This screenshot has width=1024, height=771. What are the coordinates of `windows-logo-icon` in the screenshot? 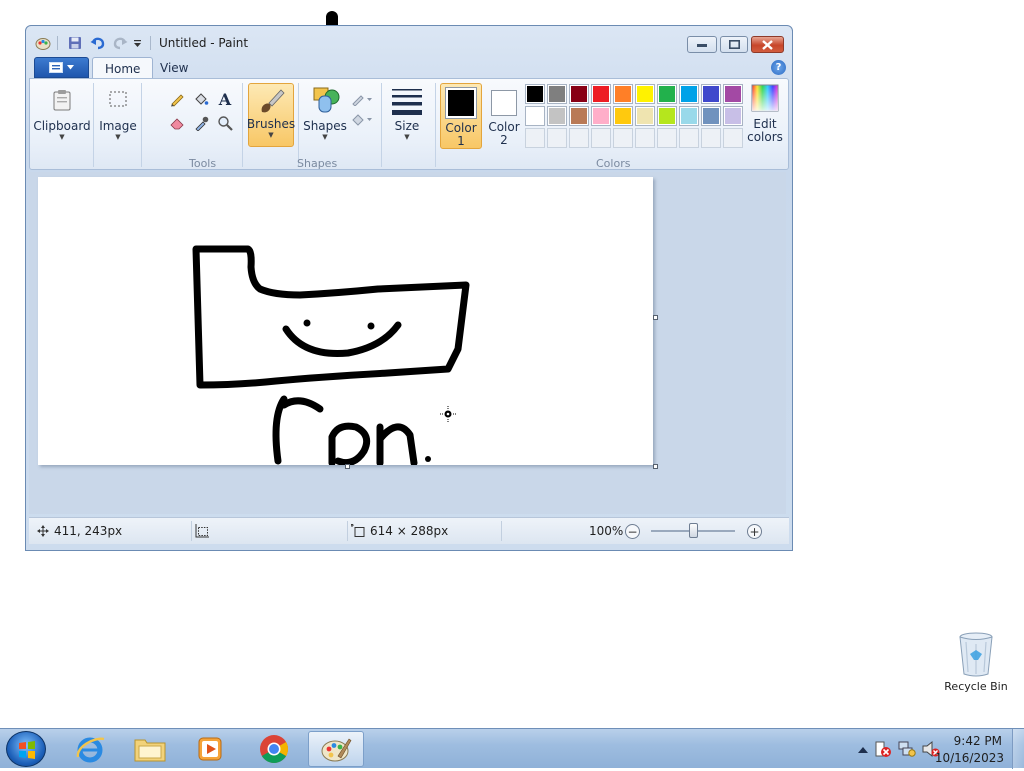 It's located at (27, 750).